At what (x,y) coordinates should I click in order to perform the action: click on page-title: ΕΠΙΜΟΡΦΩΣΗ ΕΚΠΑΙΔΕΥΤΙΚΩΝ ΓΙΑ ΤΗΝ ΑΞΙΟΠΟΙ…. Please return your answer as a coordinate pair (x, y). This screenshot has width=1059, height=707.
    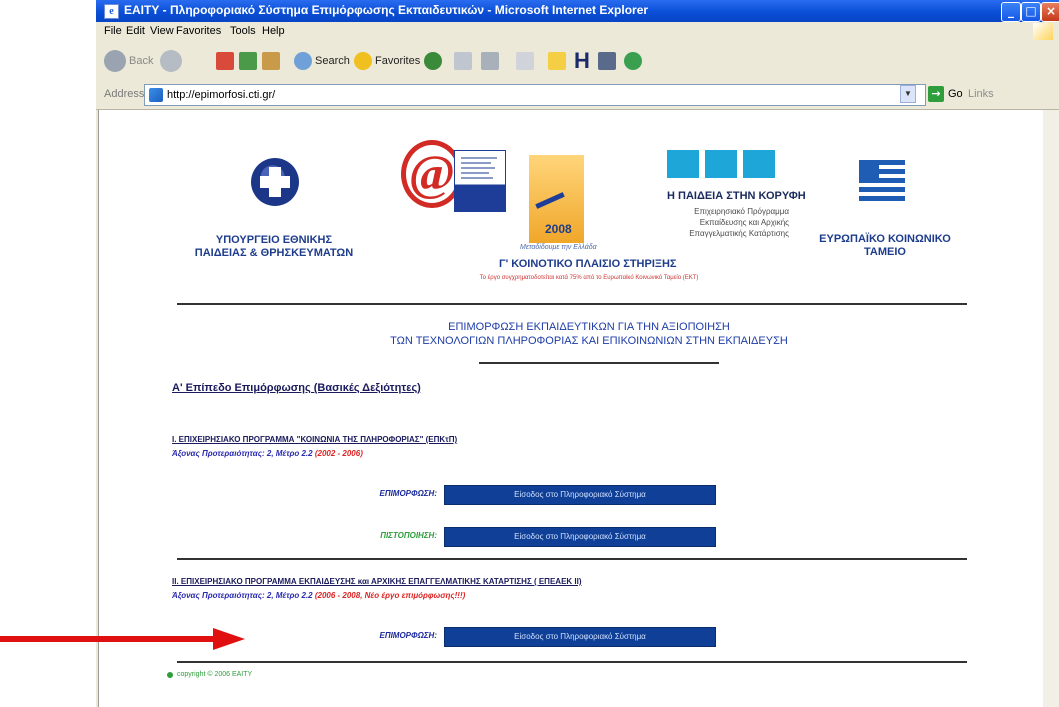
    Looking at the image, I should click on (589, 334).